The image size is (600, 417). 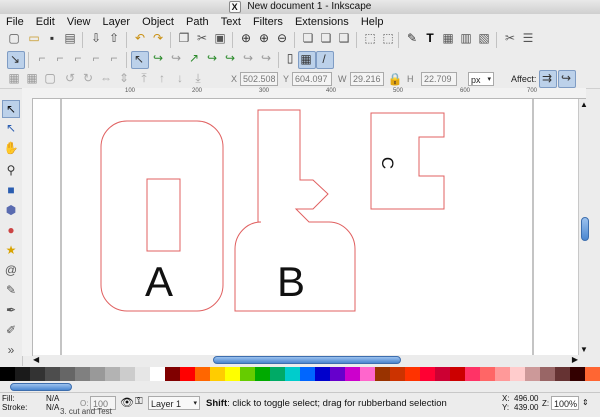 I want to click on vertical-scrollbar: ▲ ▼, so click(x=584, y=227).